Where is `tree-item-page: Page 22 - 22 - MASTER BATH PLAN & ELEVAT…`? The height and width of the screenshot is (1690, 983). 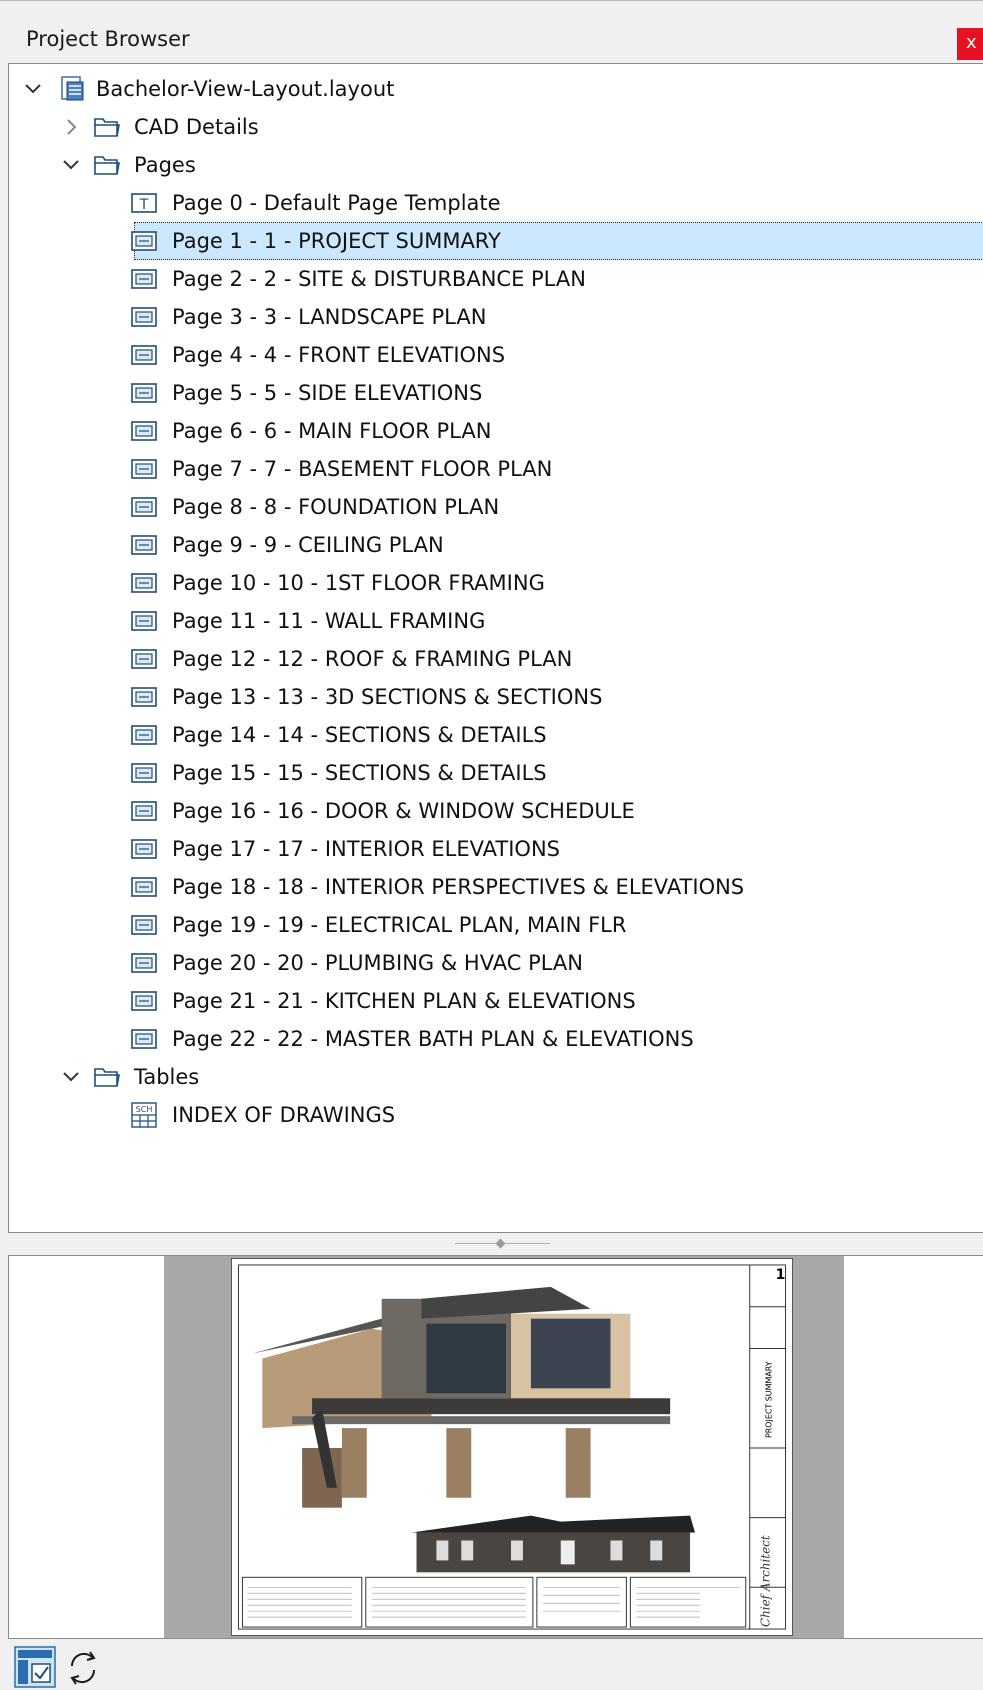
tree-item-page: Page 22 - 22 - MASTER BATH PLAN & ELEVAT… is located at coordinates (496, 1040).